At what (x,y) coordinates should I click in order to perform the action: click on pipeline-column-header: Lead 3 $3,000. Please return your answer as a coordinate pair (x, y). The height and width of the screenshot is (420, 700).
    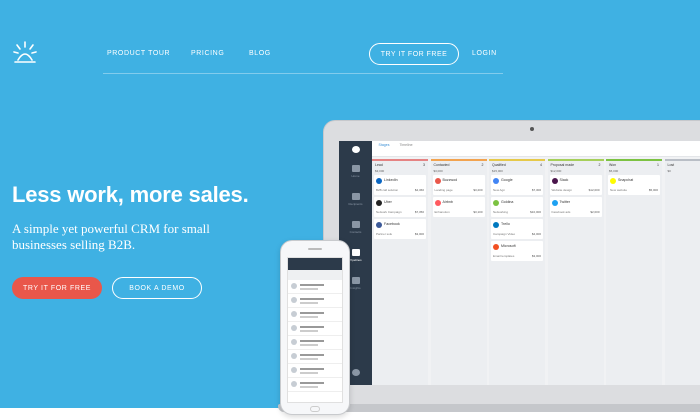
    Looking at the image, I should click on (400, 166).